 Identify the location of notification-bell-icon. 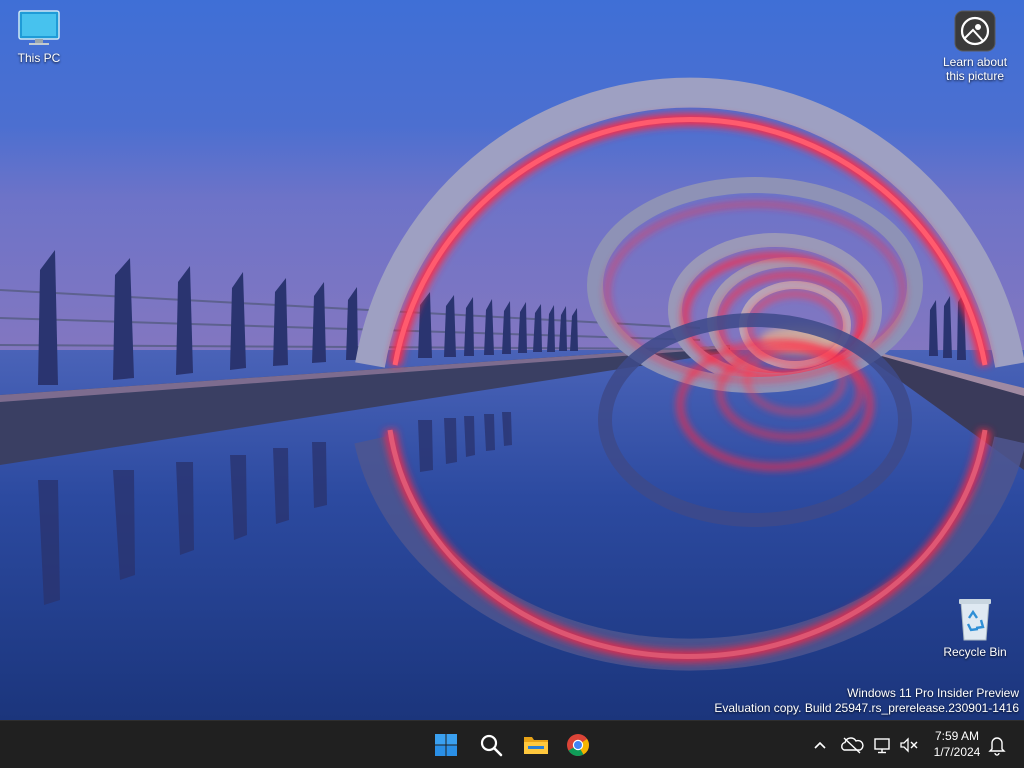
(997, 746).